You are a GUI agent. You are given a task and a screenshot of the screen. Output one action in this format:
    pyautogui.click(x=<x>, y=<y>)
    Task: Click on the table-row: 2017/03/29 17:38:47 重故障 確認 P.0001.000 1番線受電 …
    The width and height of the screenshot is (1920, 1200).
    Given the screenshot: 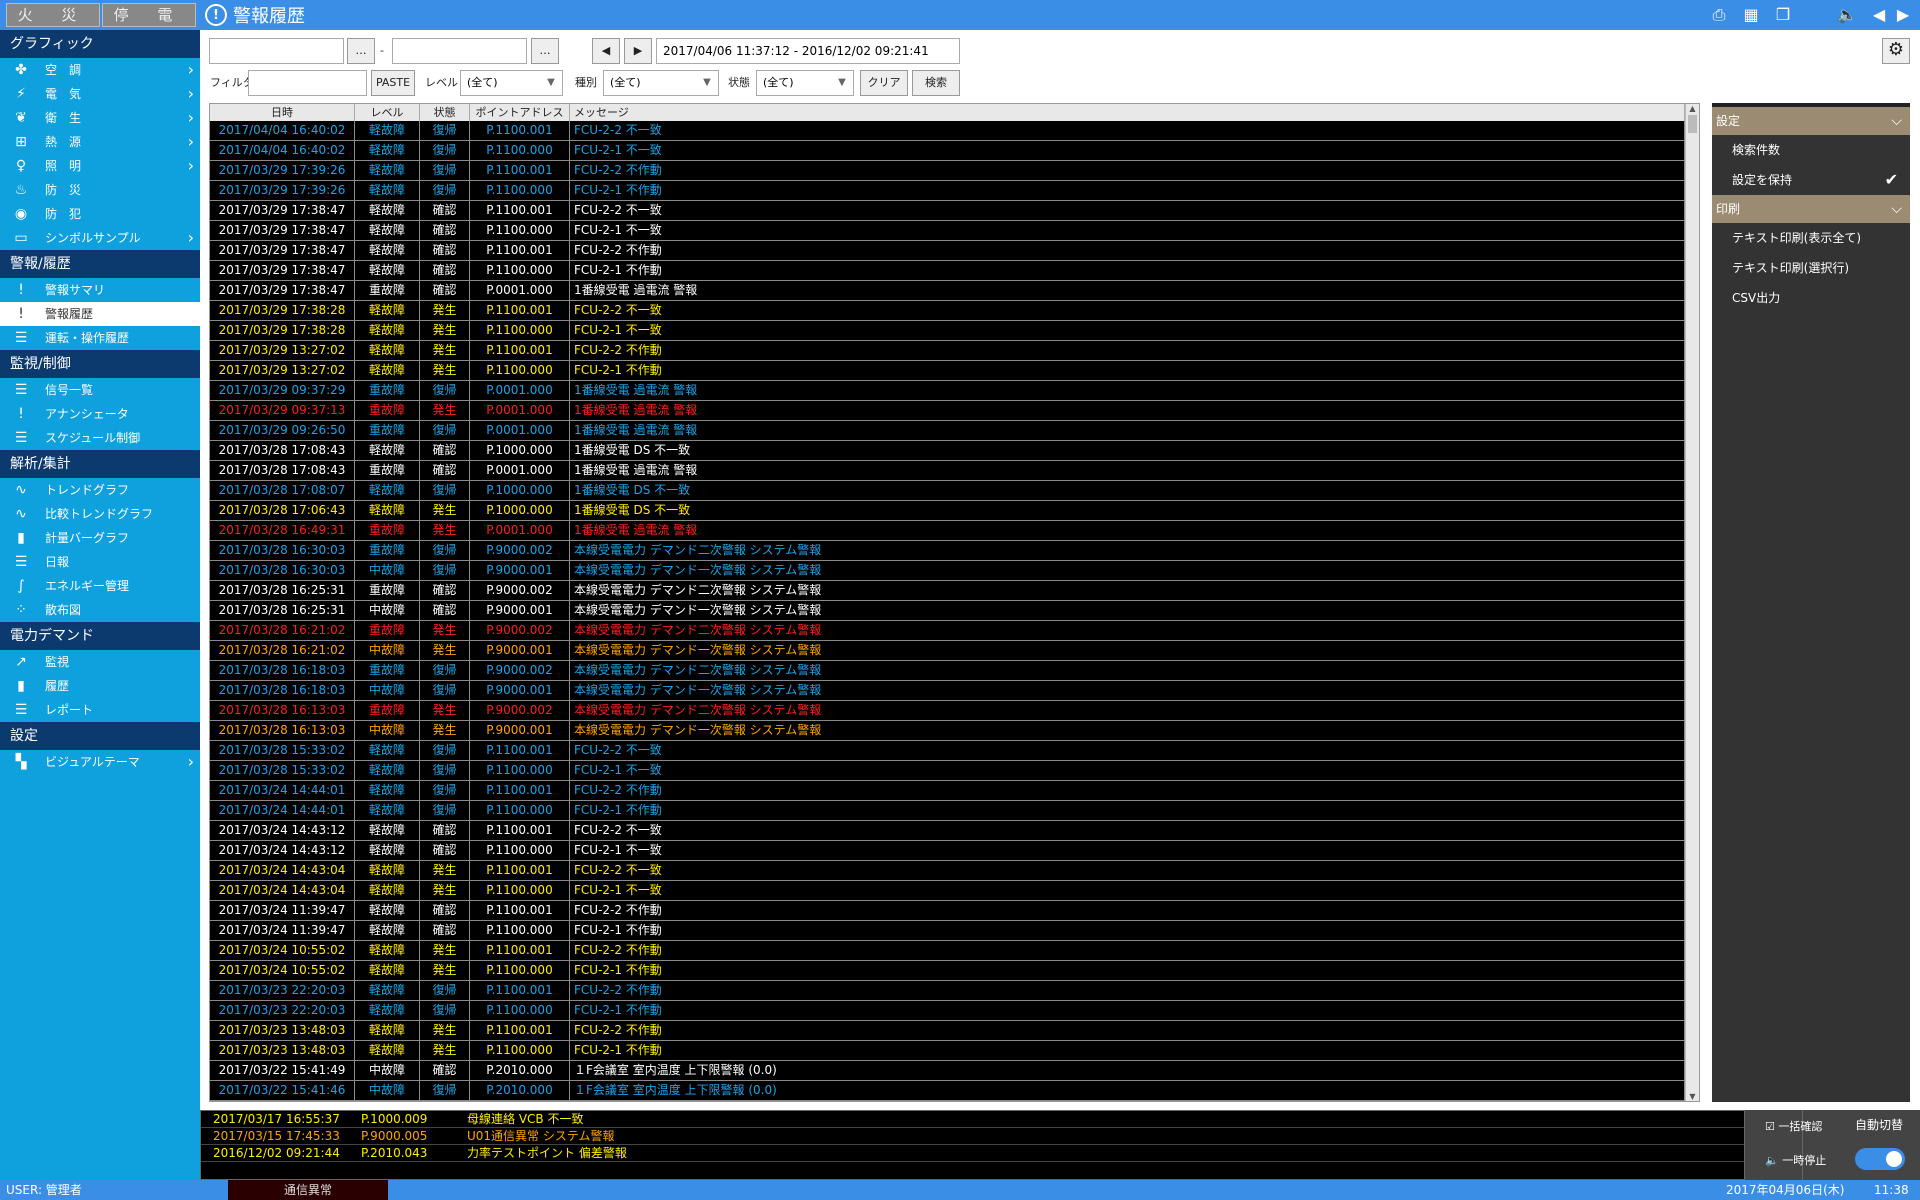 What is the action you would take?
    pyautogui.click(x=947, y=291)
    